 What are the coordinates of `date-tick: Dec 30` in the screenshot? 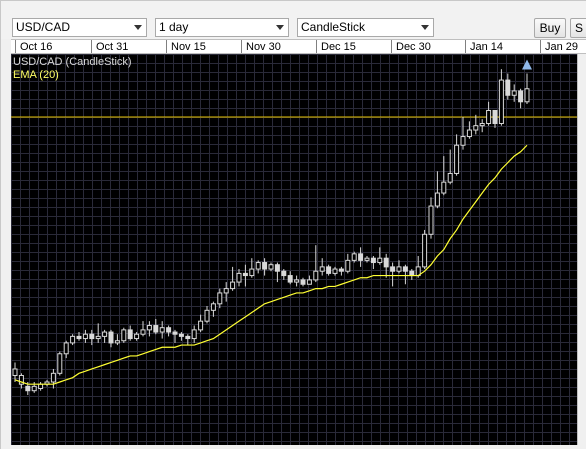 It's located at (411, 46).